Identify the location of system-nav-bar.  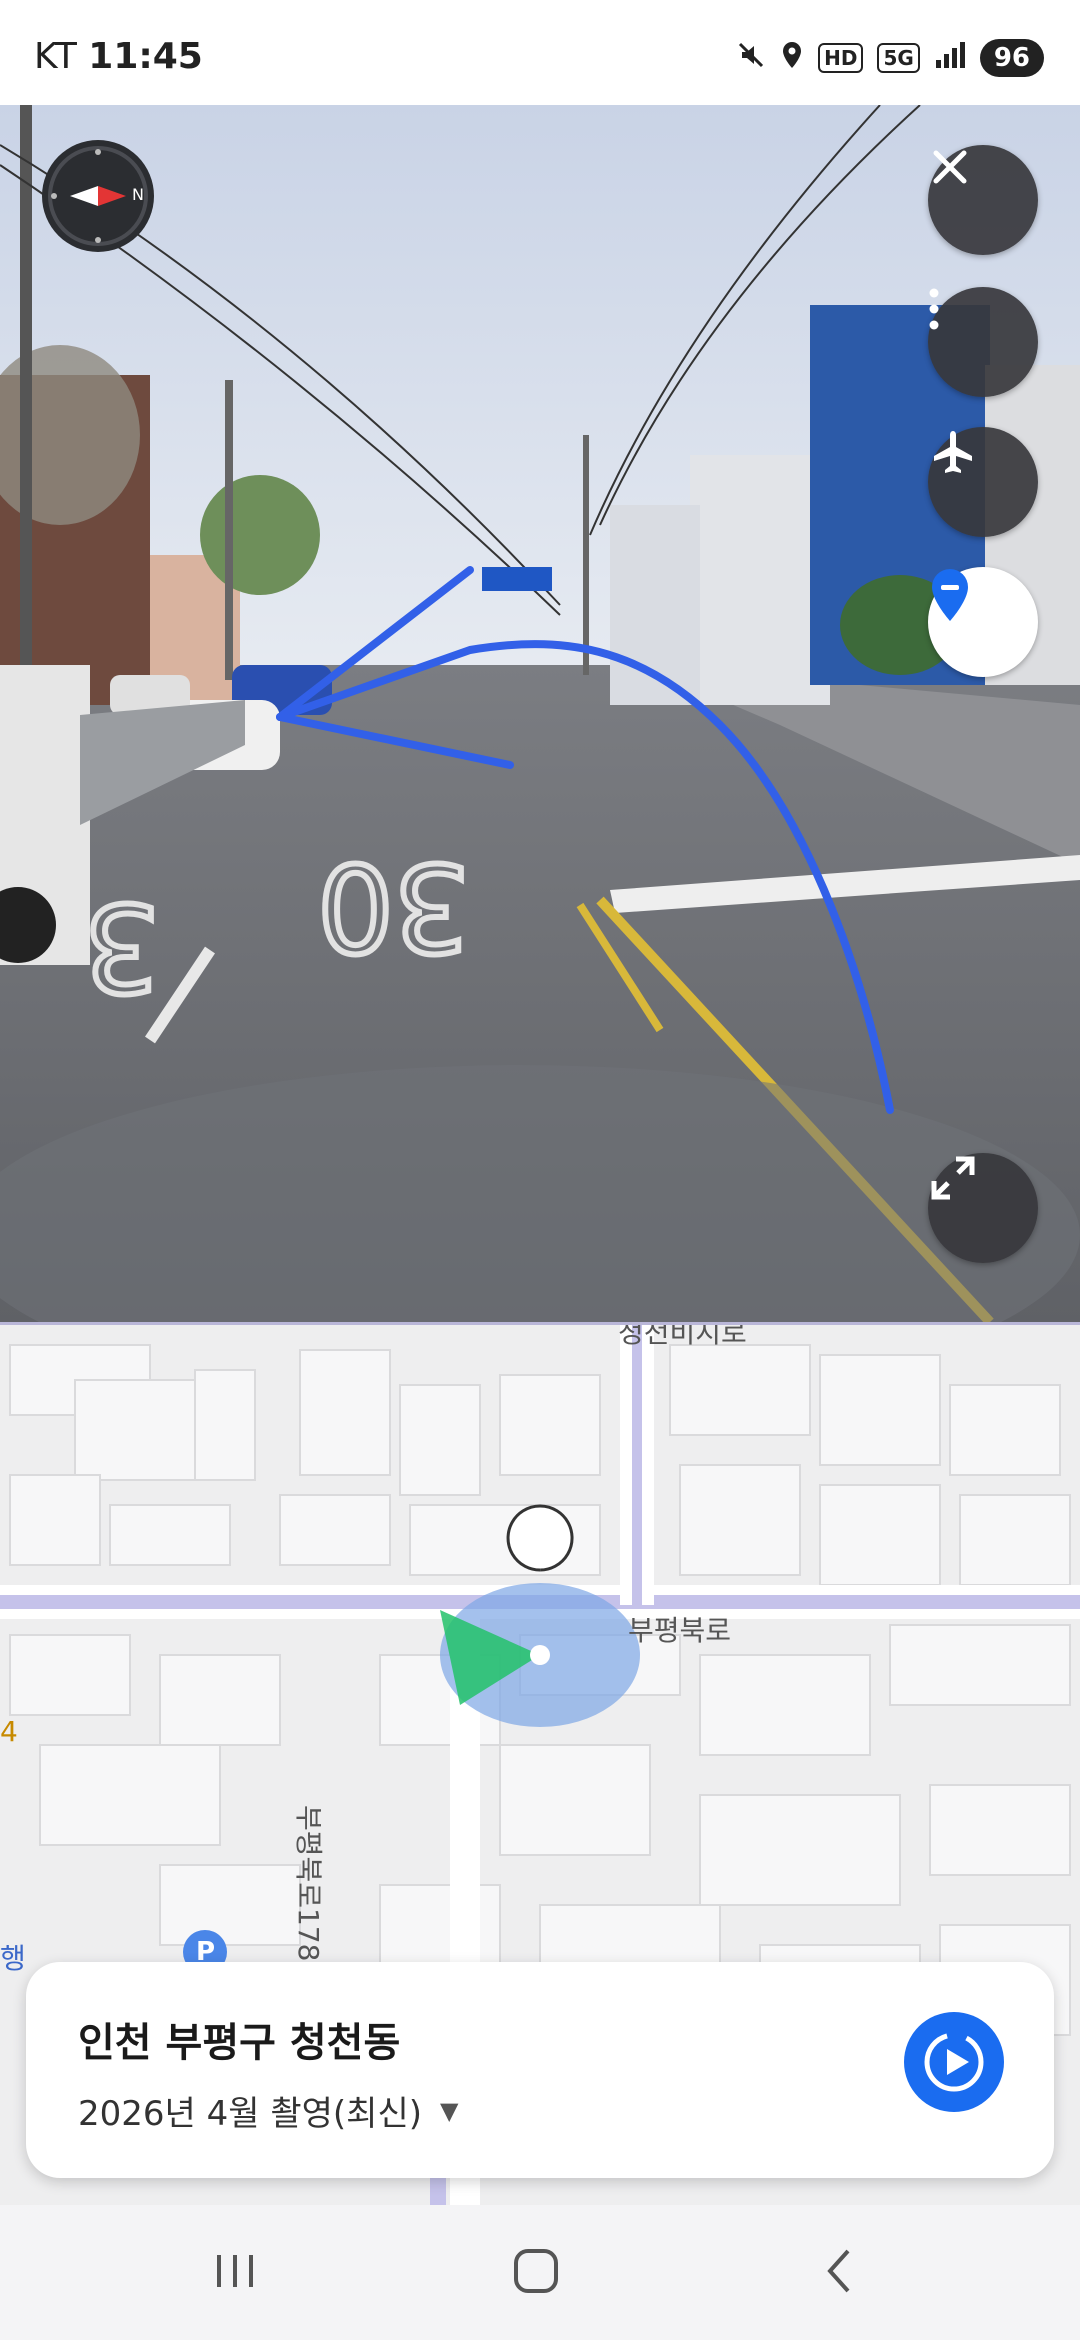
(540, 2272).